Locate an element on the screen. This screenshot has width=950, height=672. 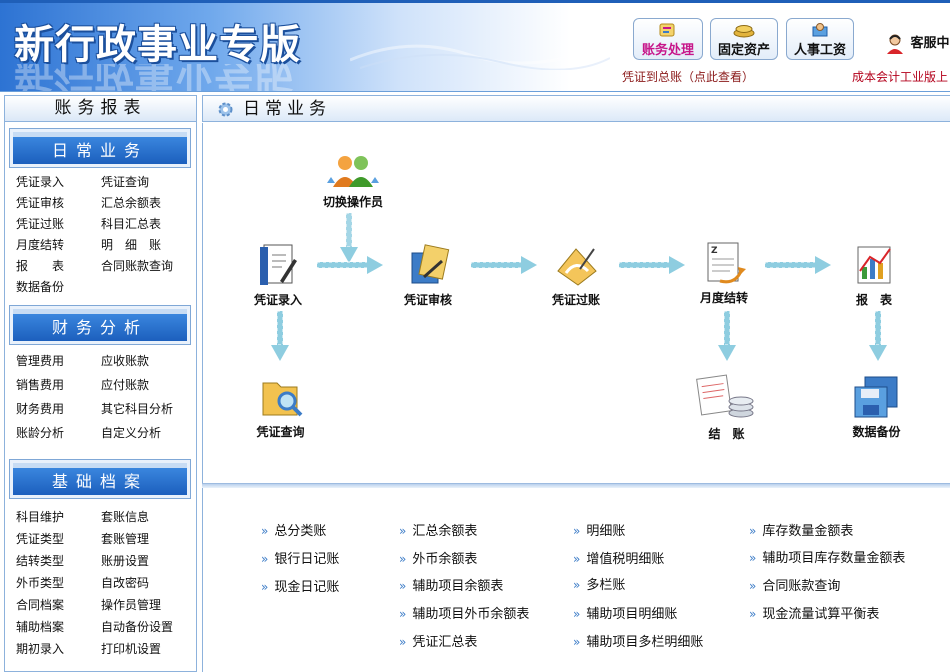
section-daily-business: 日常业务 is located at coordinates (100, 148).